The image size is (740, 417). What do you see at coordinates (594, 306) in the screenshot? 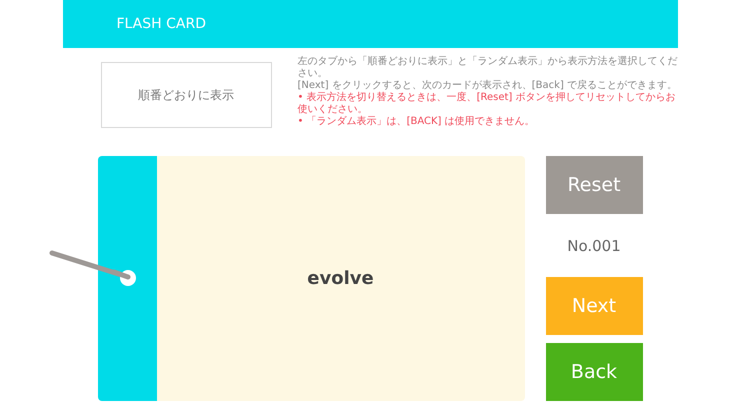
I see `next-button: Next` at bounding box center [594, 306].